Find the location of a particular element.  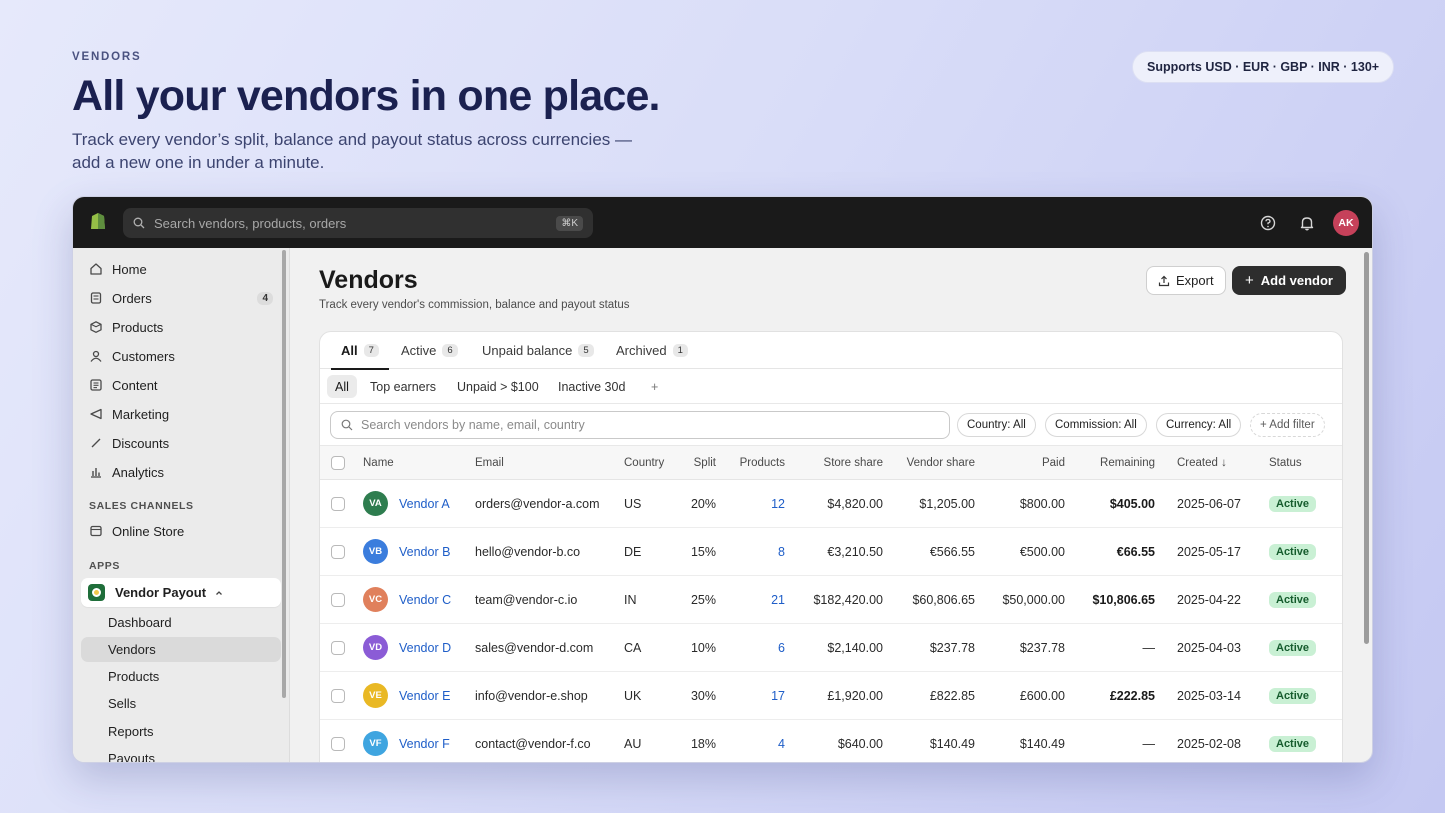

sidebar-item-marketing: Marketing is located at coordinates (181, 414).